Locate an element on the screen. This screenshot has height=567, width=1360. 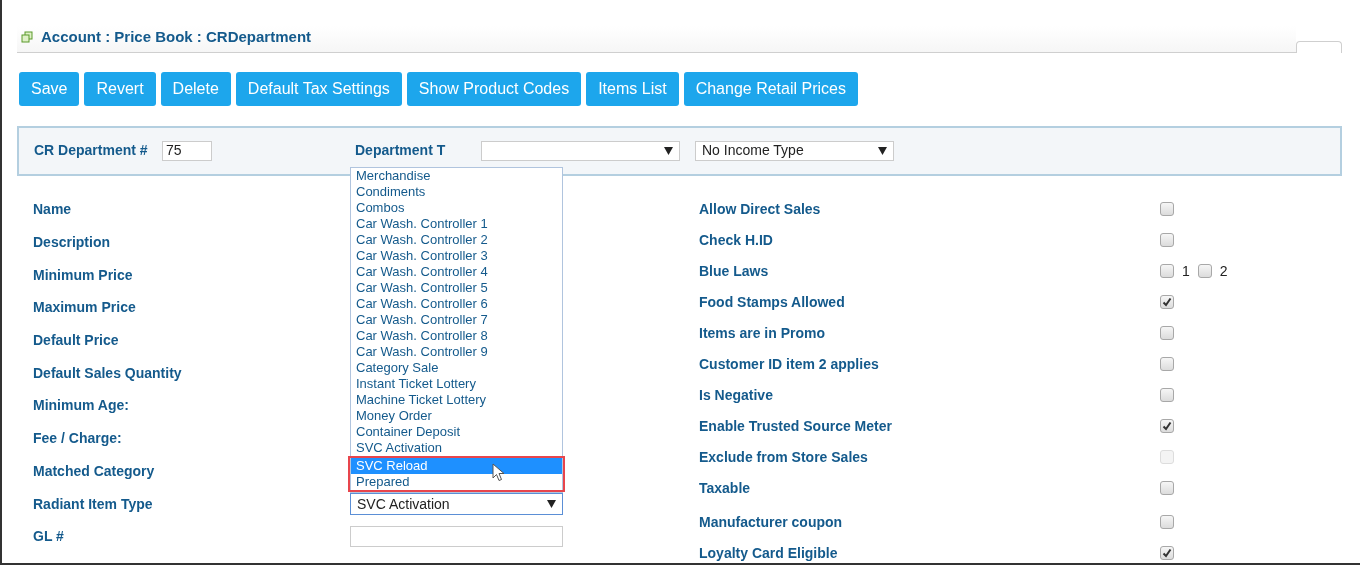
field-label: Default Sales Quantity is located at coordinates (108, 373).